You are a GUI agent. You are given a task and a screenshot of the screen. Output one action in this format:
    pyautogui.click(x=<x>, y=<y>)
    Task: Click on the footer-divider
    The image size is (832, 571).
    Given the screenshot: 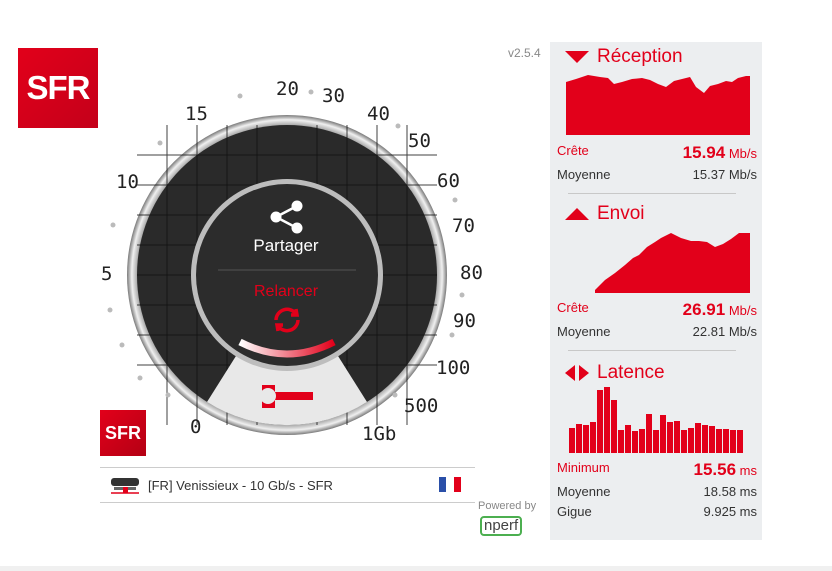 What is the action you would take?
    pyautogui.click(x=416, y=568)
    